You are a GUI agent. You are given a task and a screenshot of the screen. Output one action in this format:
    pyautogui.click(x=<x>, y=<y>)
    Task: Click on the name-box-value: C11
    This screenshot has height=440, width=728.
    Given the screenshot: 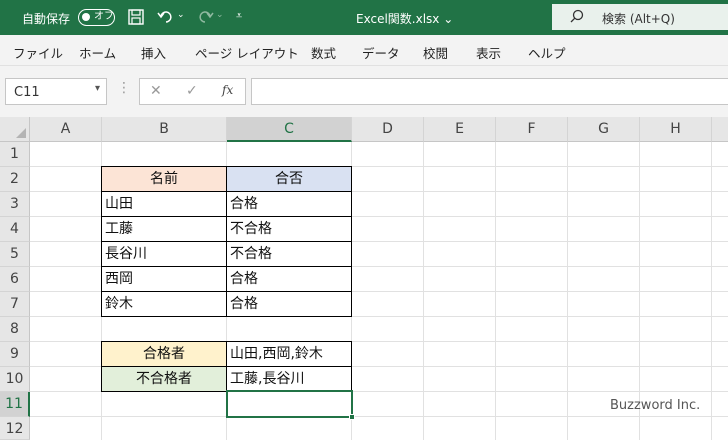 What is the action you would take?
    pyautogui.click(x=27, y=92)
    